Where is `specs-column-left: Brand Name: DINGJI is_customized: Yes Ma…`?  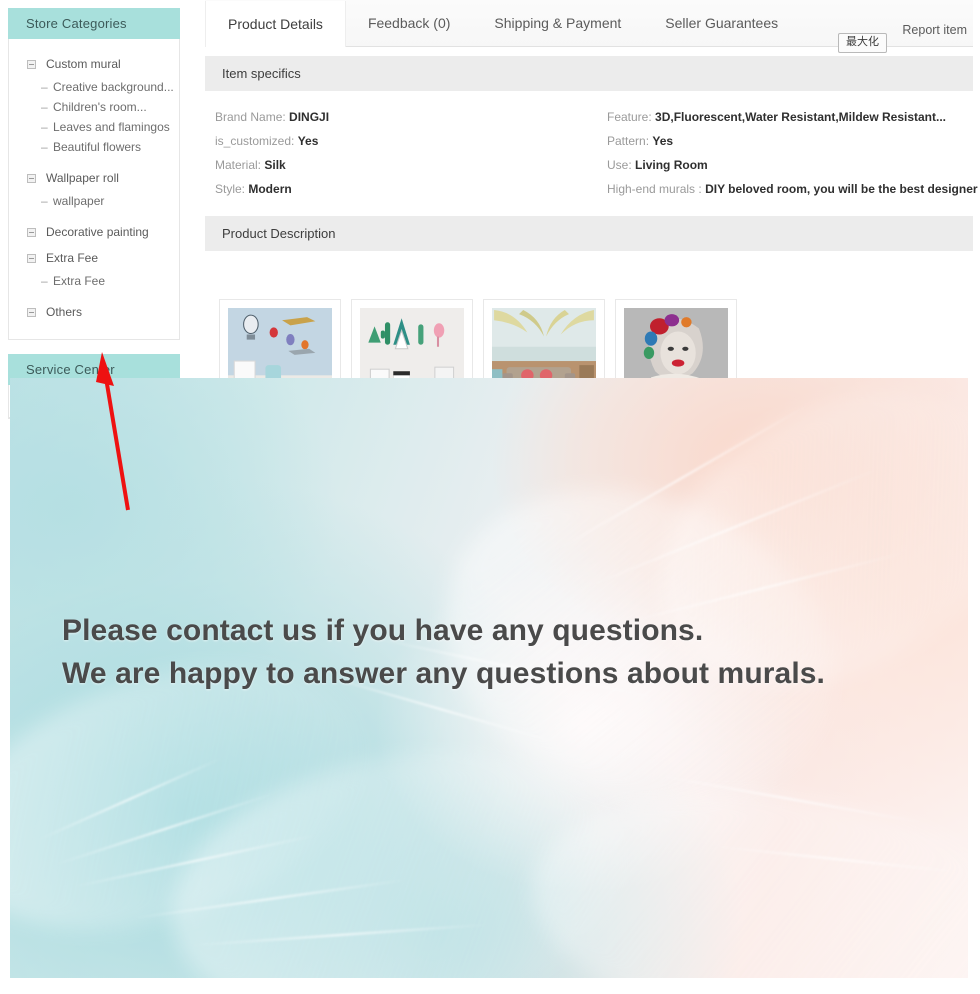
specs-column-left: Brand Name: DINGJI is_customized: Yes Ma… is located at coordinates (397, 153).